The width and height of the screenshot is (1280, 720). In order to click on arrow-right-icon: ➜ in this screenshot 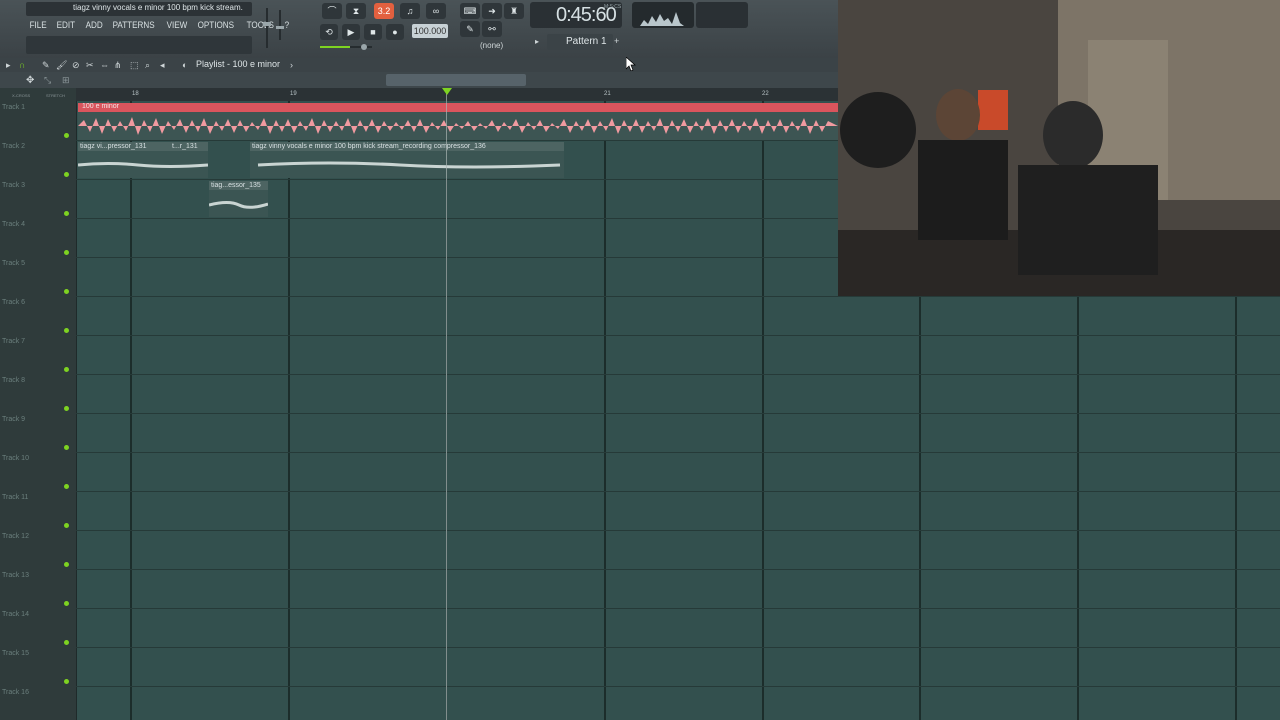, I will do `click(492, 11)`.